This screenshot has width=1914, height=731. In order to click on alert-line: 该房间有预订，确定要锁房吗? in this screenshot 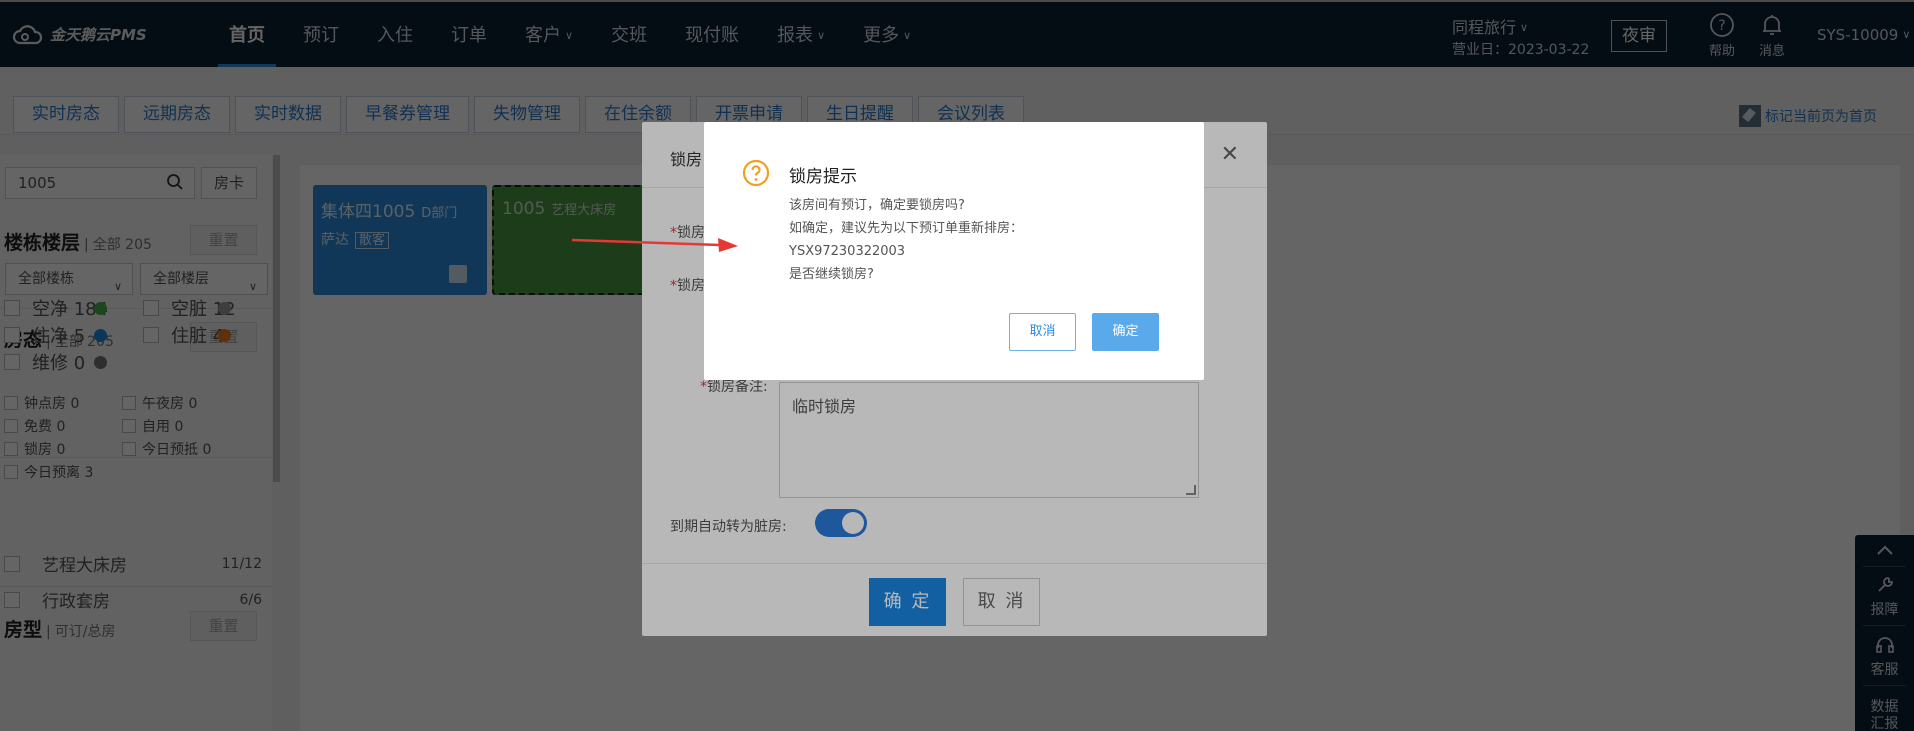, I will do `click(877, 205)`.